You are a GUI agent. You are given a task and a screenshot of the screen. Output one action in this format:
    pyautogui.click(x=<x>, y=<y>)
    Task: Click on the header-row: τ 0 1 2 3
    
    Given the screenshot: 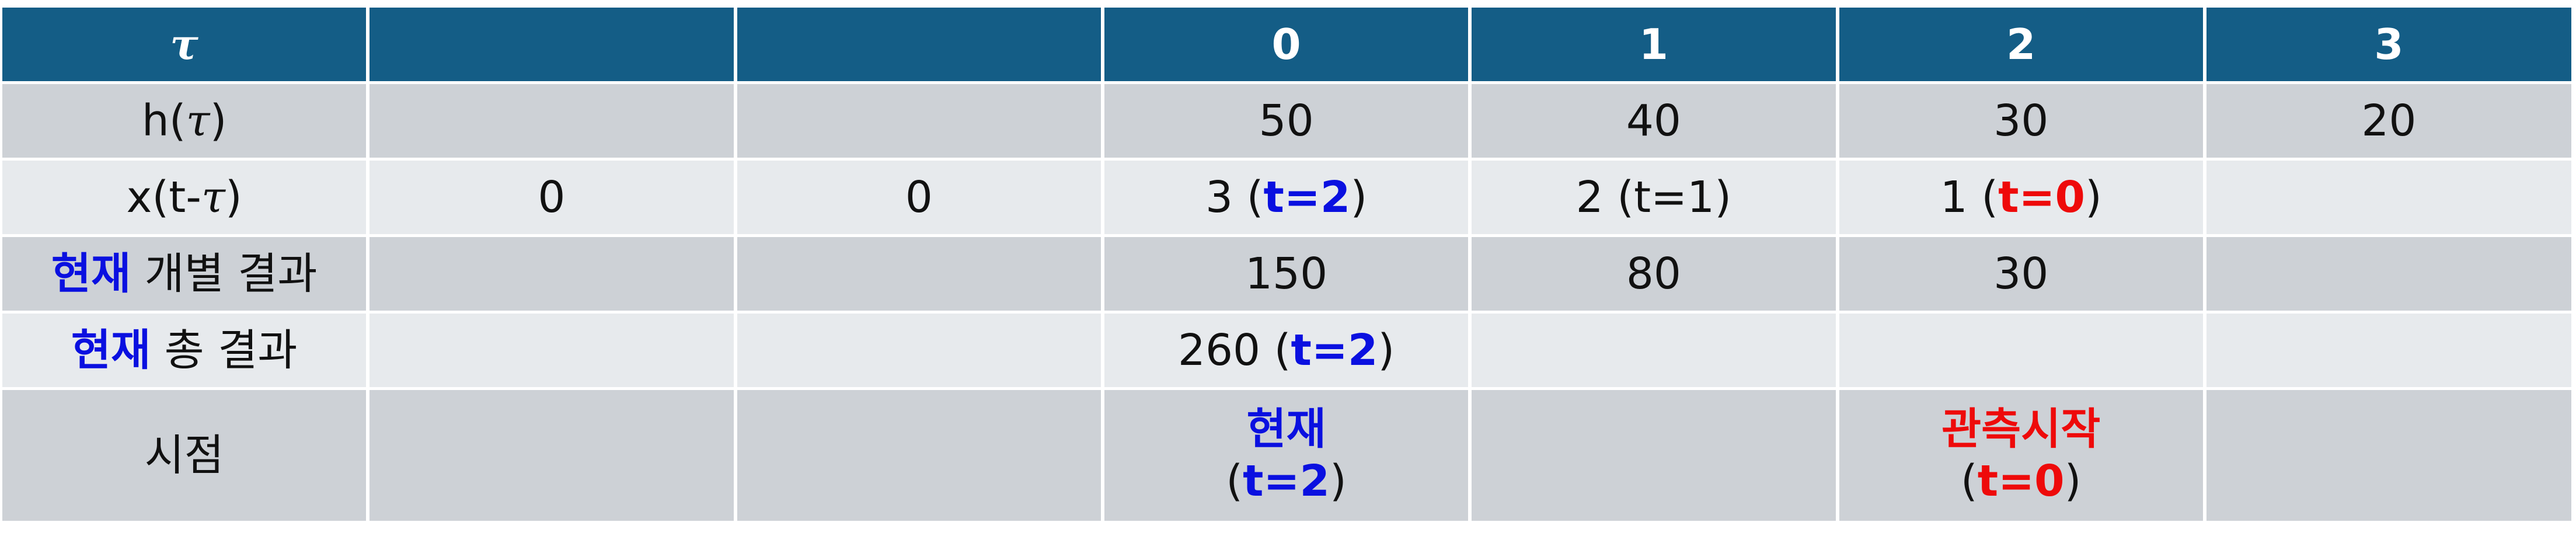 What is the action you would take?
    pyautogui.click(x=1286, y=44)
    